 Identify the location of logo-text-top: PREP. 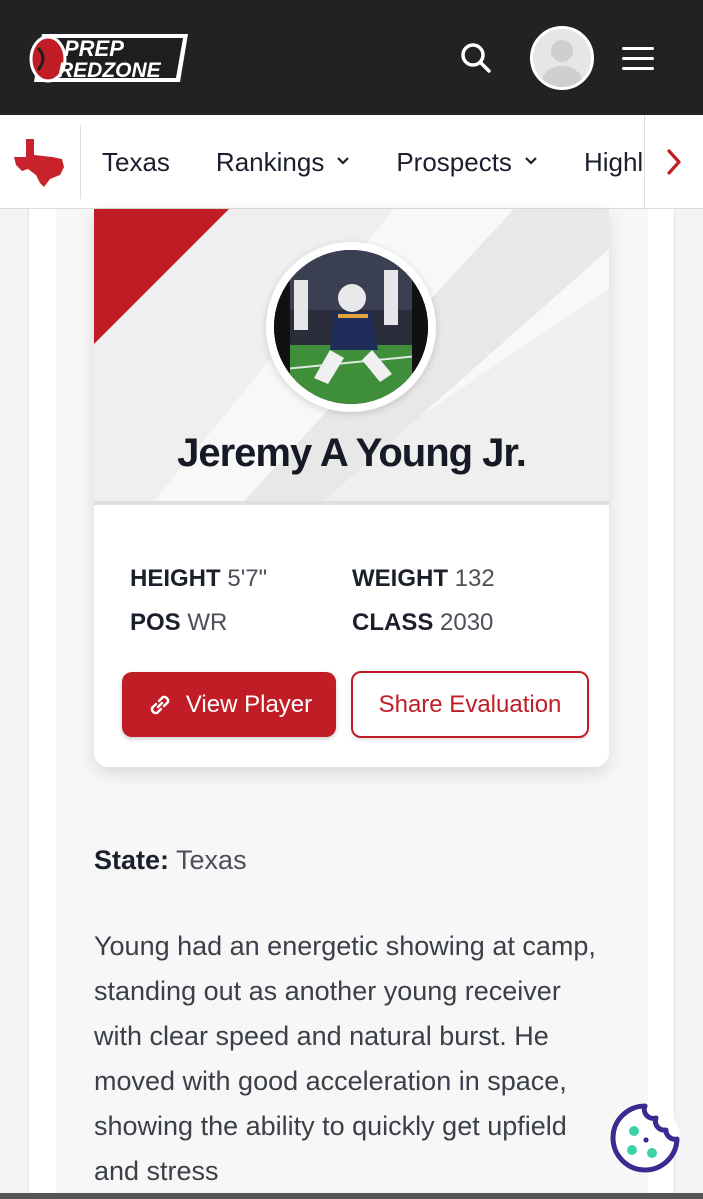
(94, 48).